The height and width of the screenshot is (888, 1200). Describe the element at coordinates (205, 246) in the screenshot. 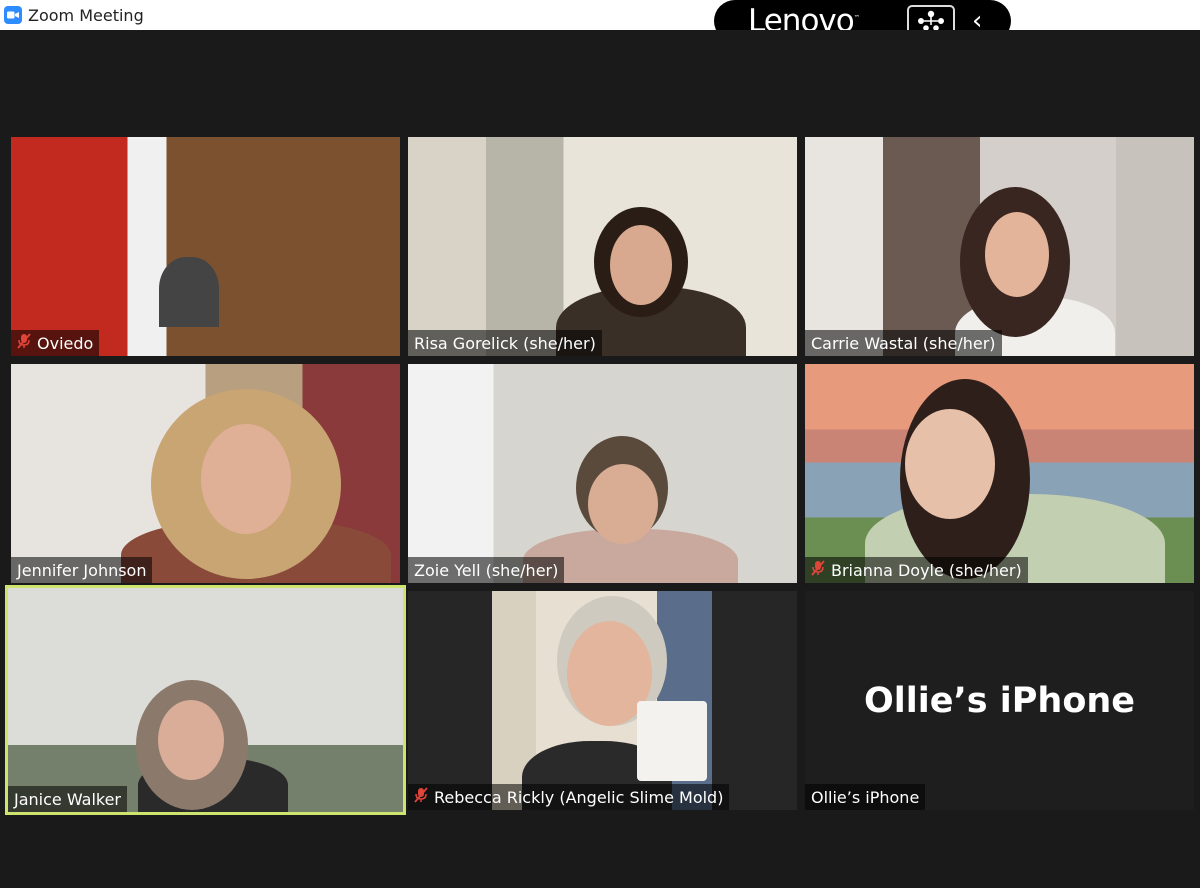

I see `video-tile-oviedo: Oviedo` at that location.